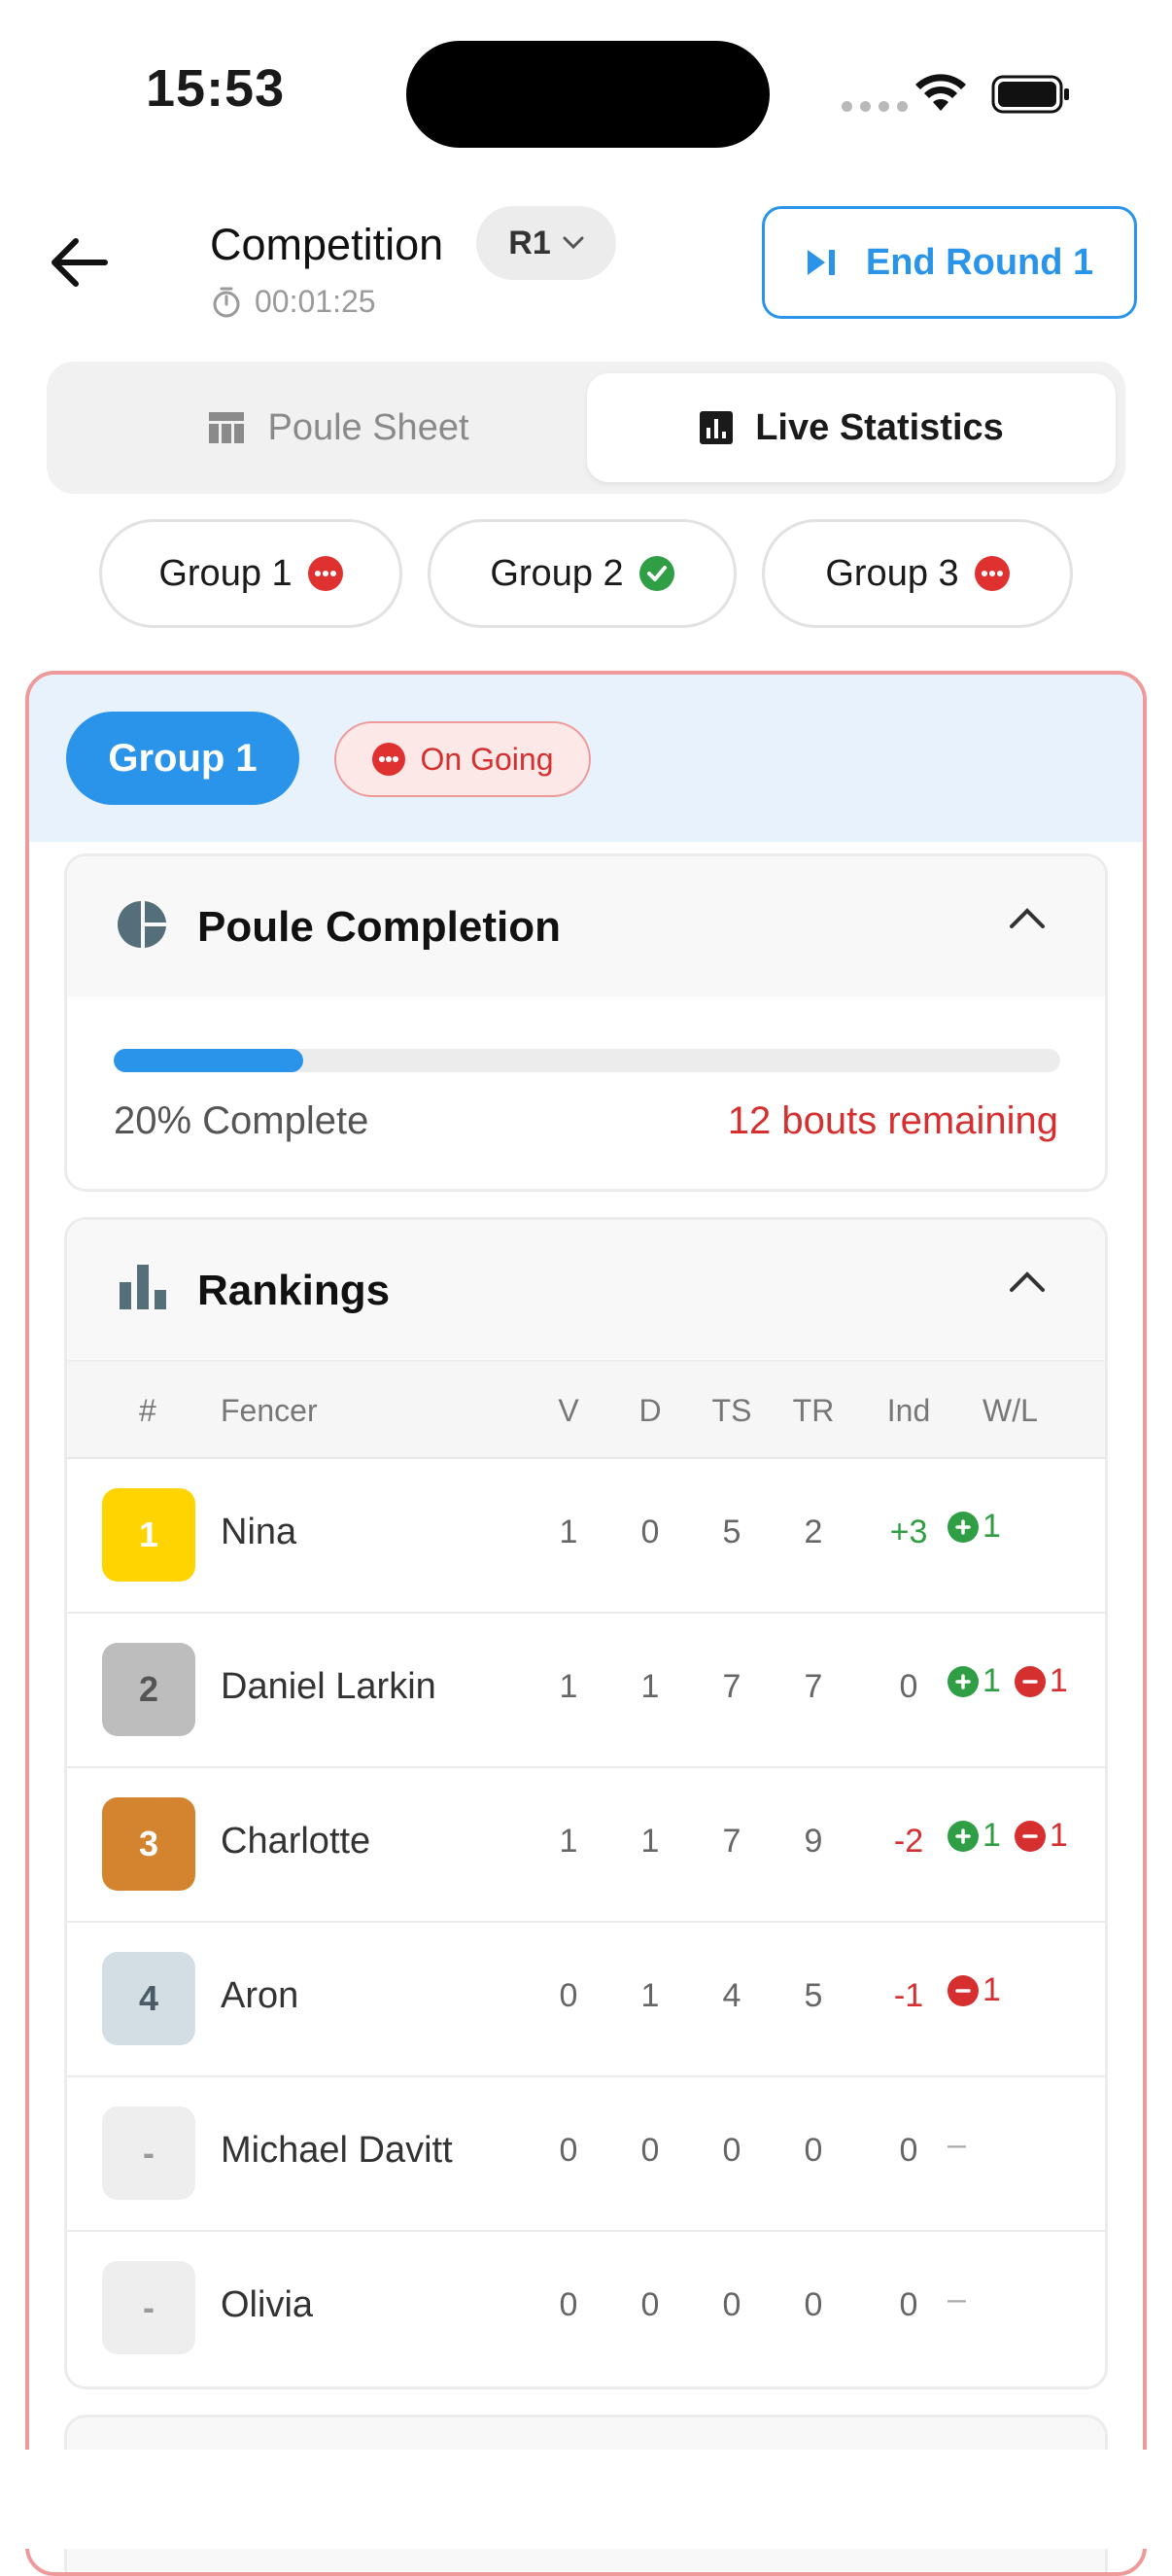 The width and height of the screenshot is (1172, 2576). Describe the element at coordinates (149, 1689) in the screenshot. I see `rank-badge: 2` at that location.